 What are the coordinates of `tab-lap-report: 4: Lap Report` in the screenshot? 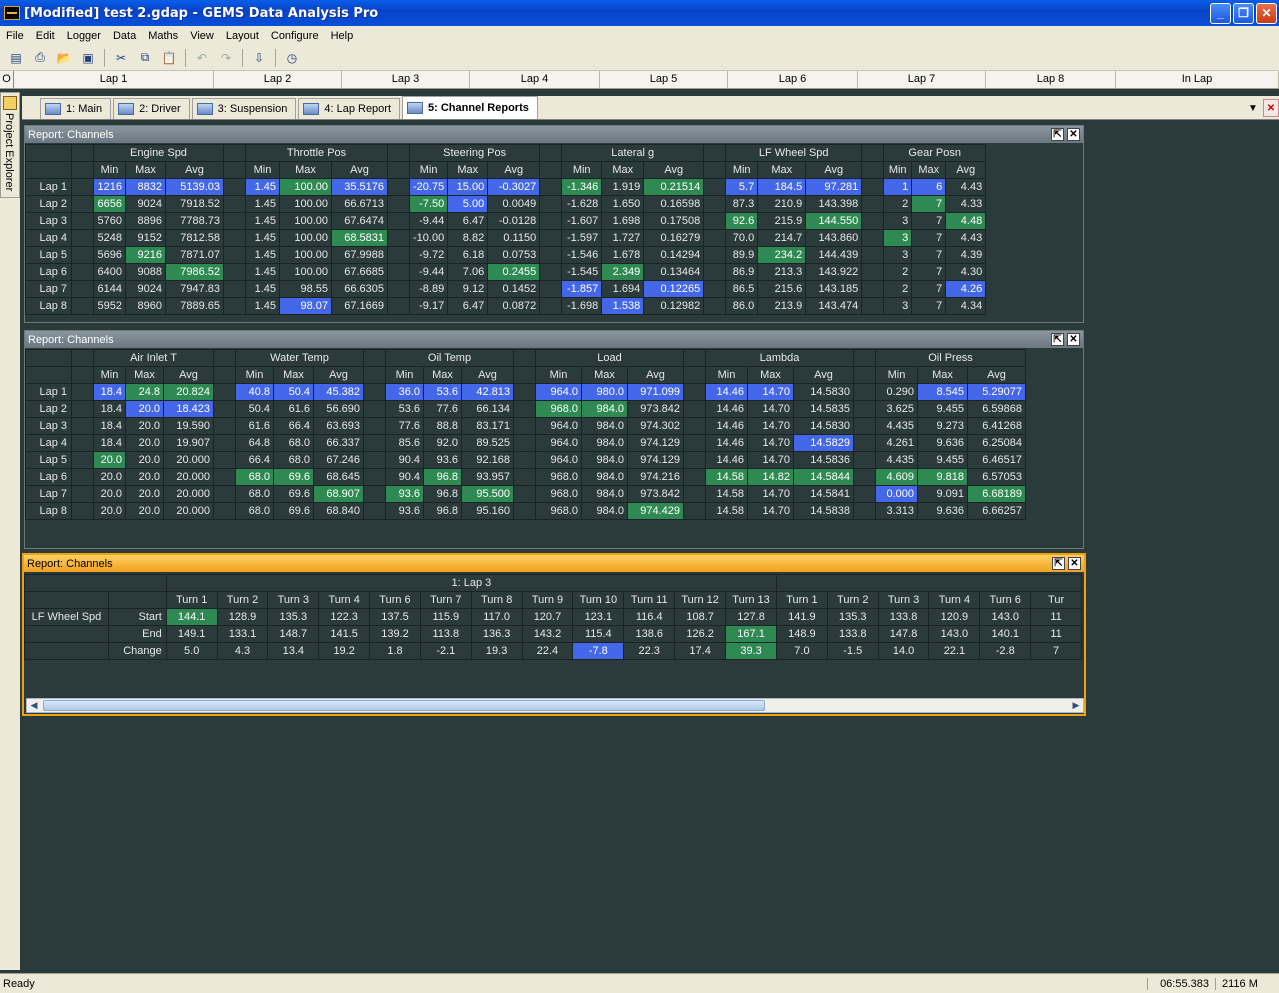 It's located at (349, 108).